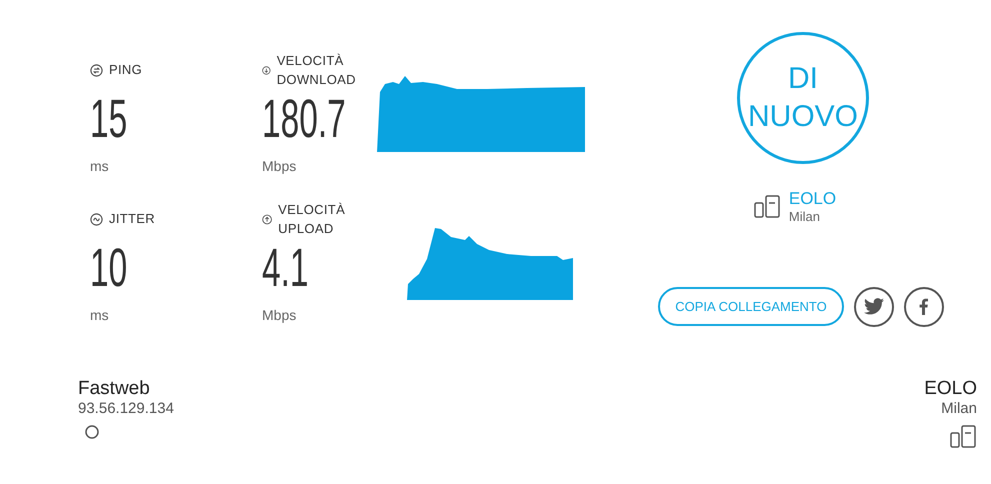 The image size is (991, 484). I want to click on bird-icon, so click(874, 306).